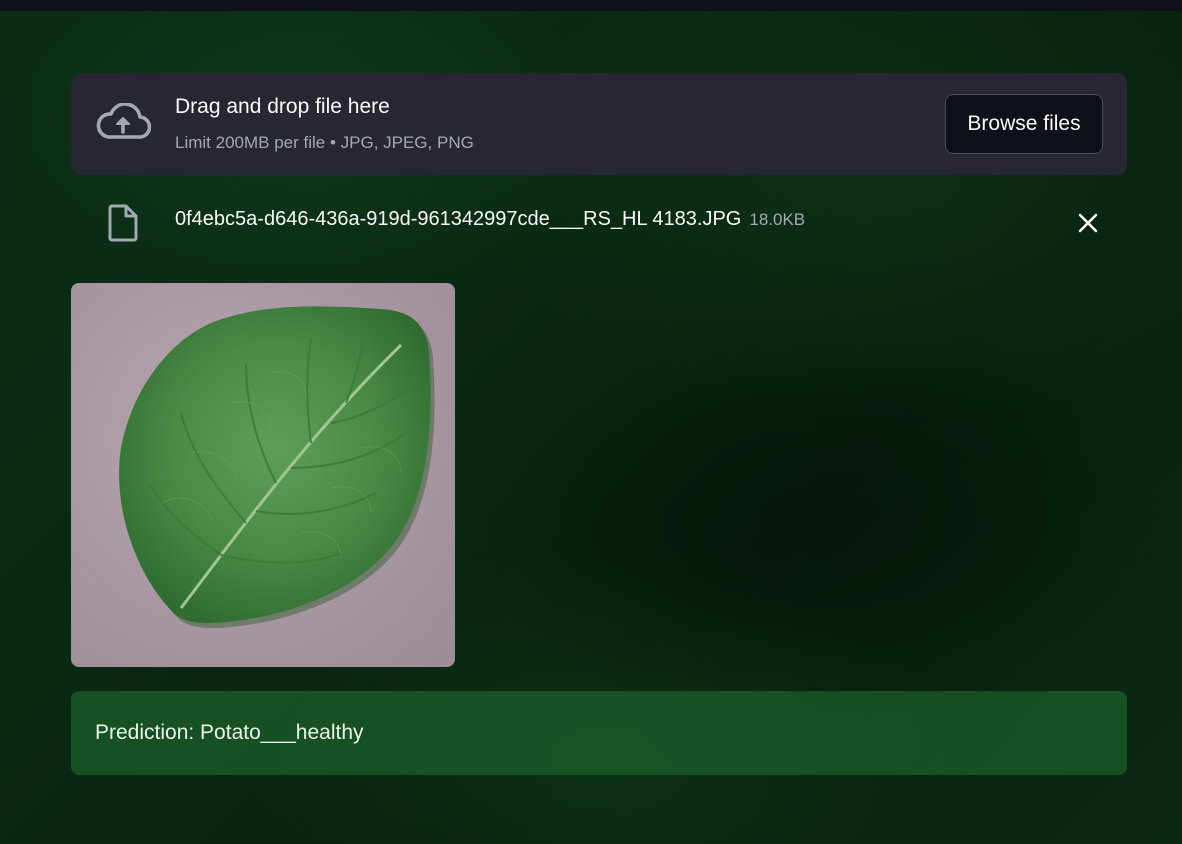 The width and height of the screenshot is (1182, 844). What do you see at coordinates (1024, 124) in the screenshot?
I see `browse-files-button: Browse files` at bounding box center [1024, 124].